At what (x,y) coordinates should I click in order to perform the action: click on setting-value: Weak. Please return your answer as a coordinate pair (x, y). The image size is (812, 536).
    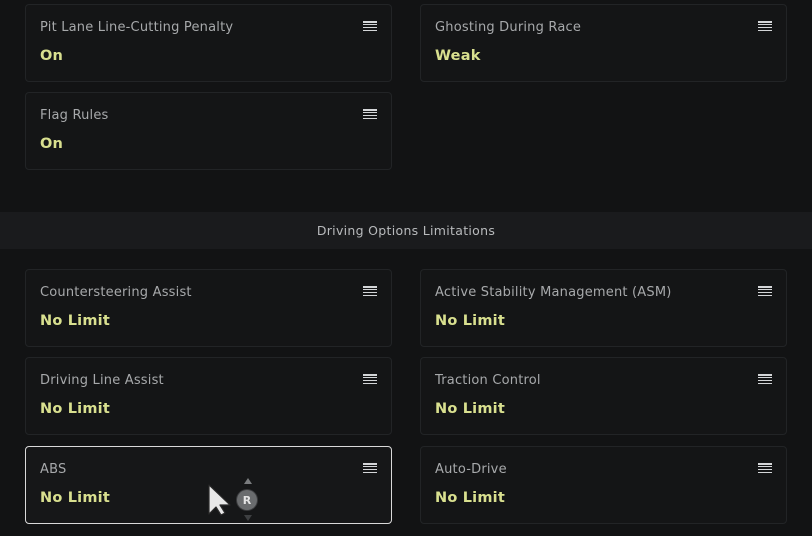
    Looking at the image, I should click on (458, 56).